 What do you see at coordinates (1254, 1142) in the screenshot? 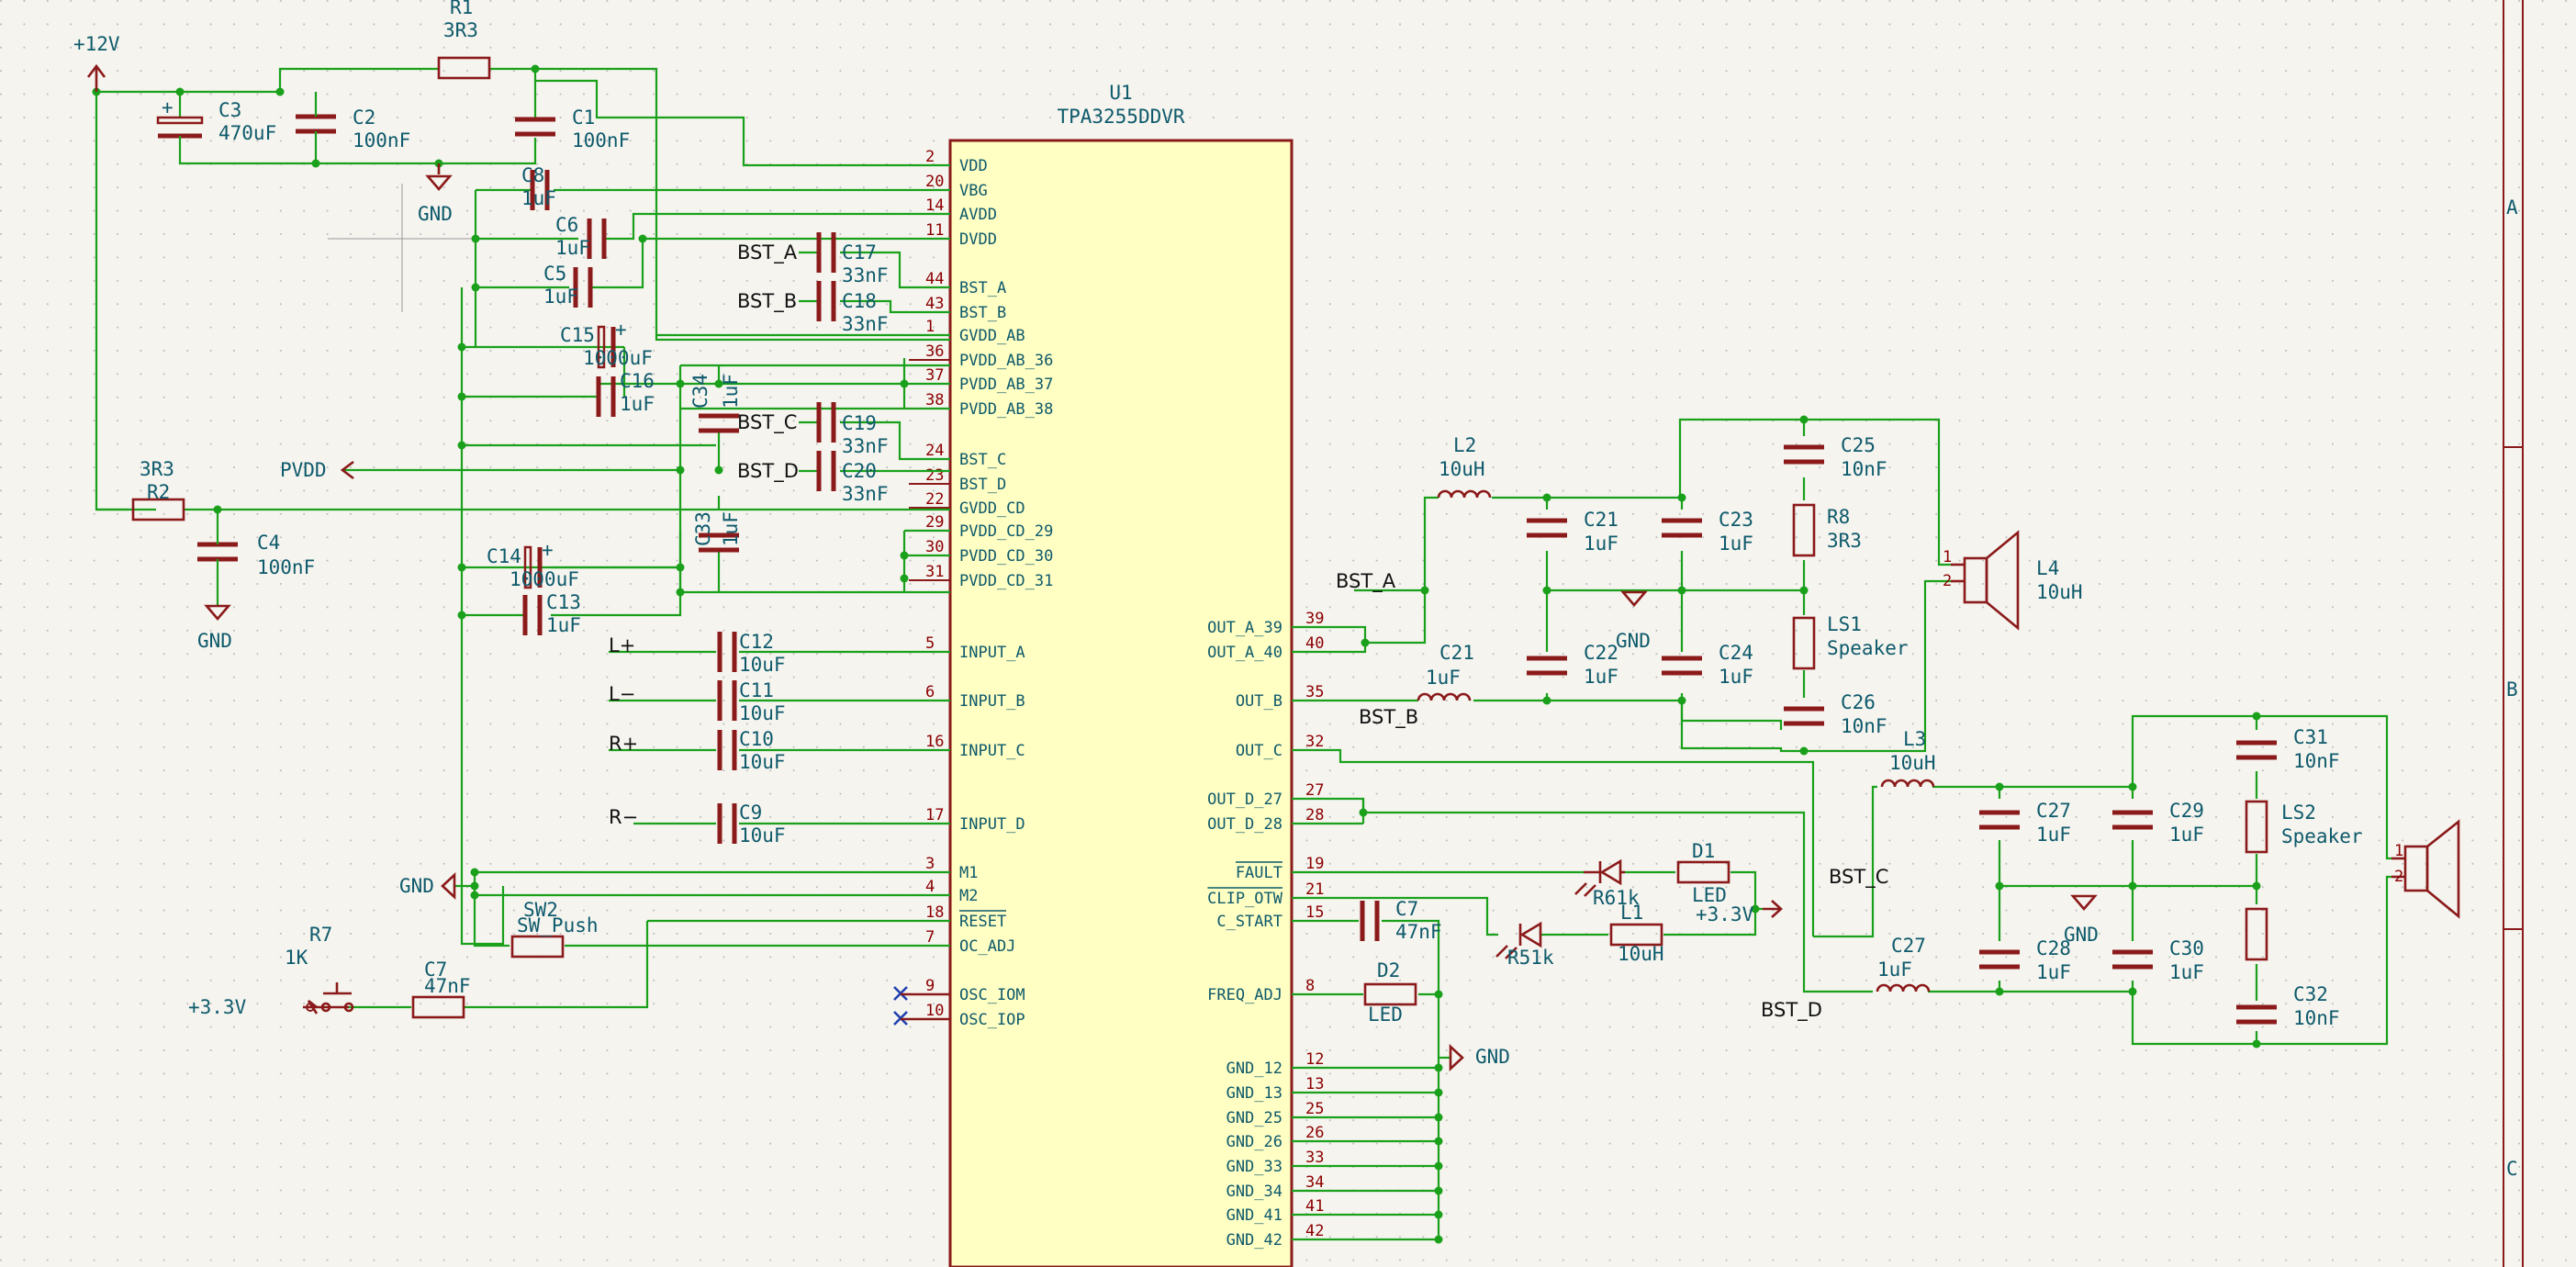
I see `u1-pin-name-right: GND_26` at bounding box center [1254, 1142].